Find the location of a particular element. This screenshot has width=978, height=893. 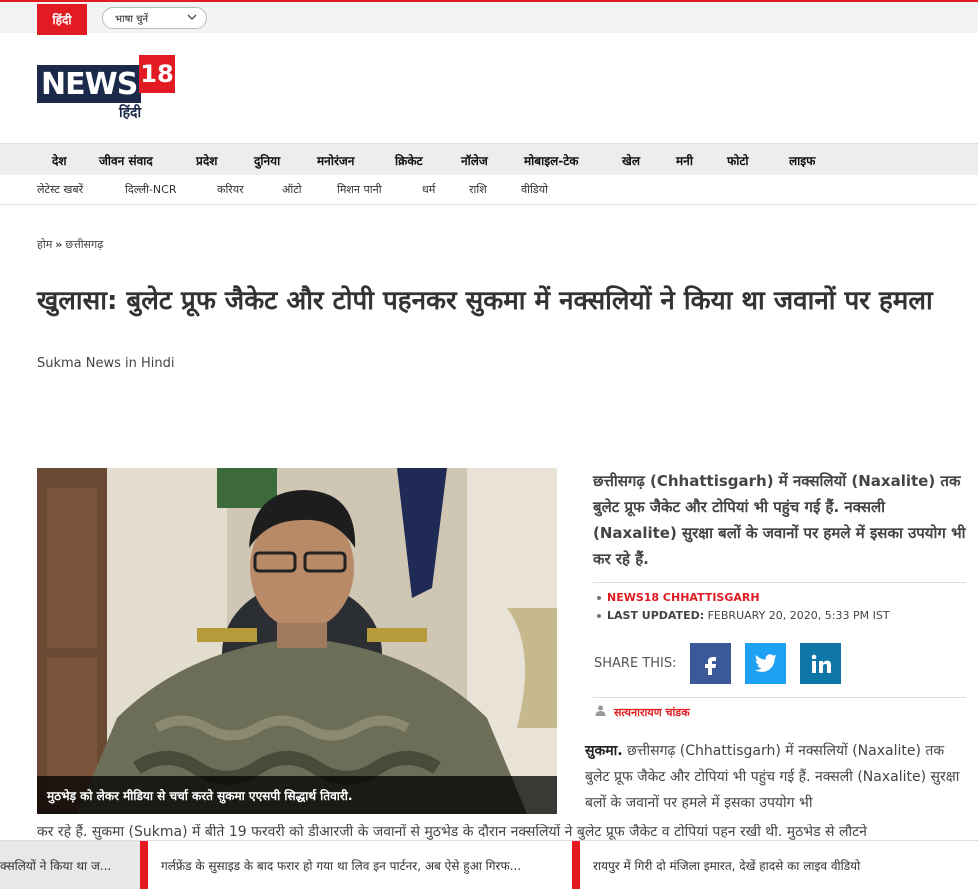

nav-item: खेल is located at coordinates (631, 160).